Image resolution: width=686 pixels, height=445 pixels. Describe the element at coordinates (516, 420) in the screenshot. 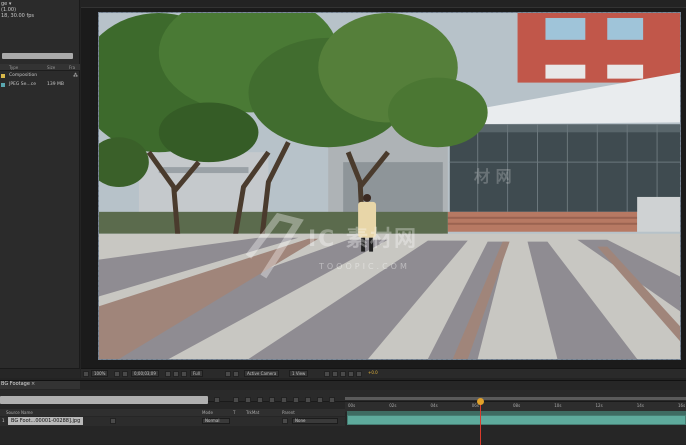

I see `layer-duration-bar` at that location.